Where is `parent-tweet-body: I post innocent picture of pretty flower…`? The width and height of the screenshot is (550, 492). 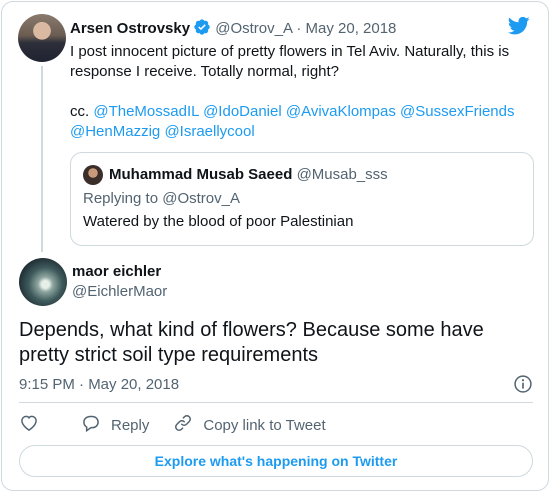
parent-tweet-body: I post innocent picture of pretty flower… is located at coordinates (290, 61).